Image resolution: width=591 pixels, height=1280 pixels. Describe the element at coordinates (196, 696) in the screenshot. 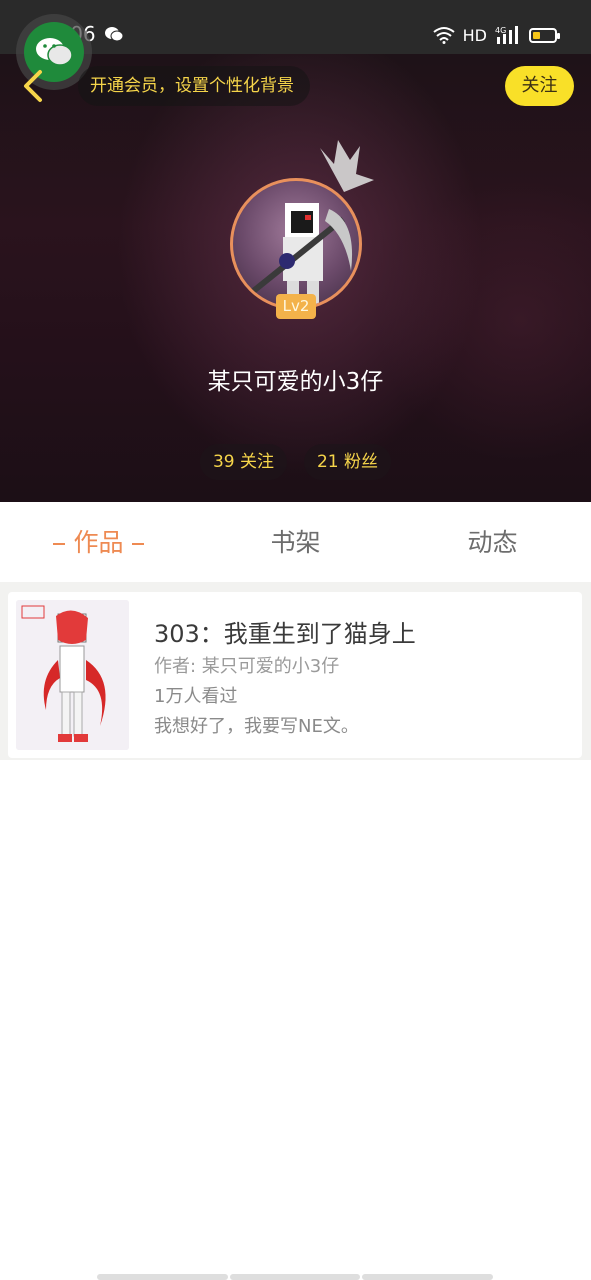

I see `book-views: 1万人看过` at that location.